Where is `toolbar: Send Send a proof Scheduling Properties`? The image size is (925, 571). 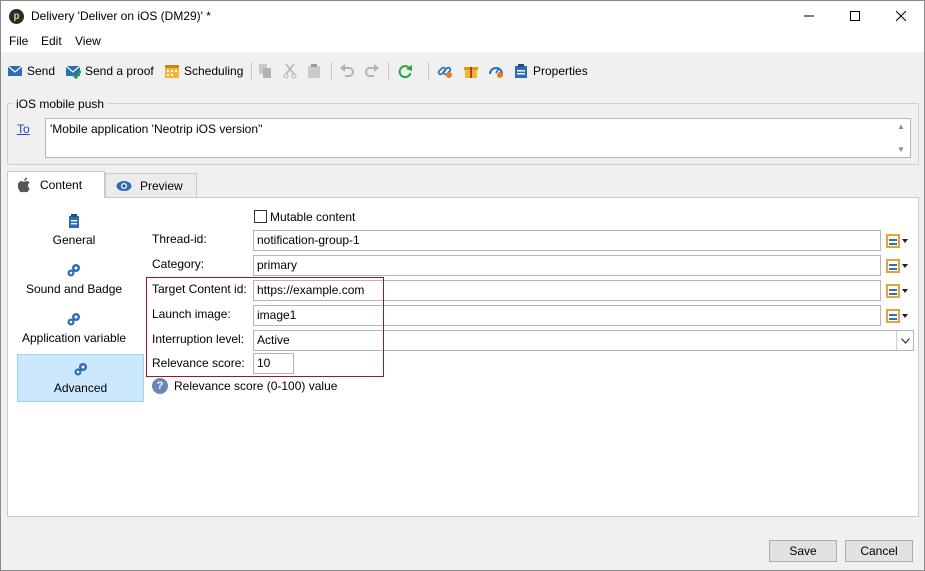
toolbar: Send Send a proof Scheduling Properties is located at coordinates (462, 71).